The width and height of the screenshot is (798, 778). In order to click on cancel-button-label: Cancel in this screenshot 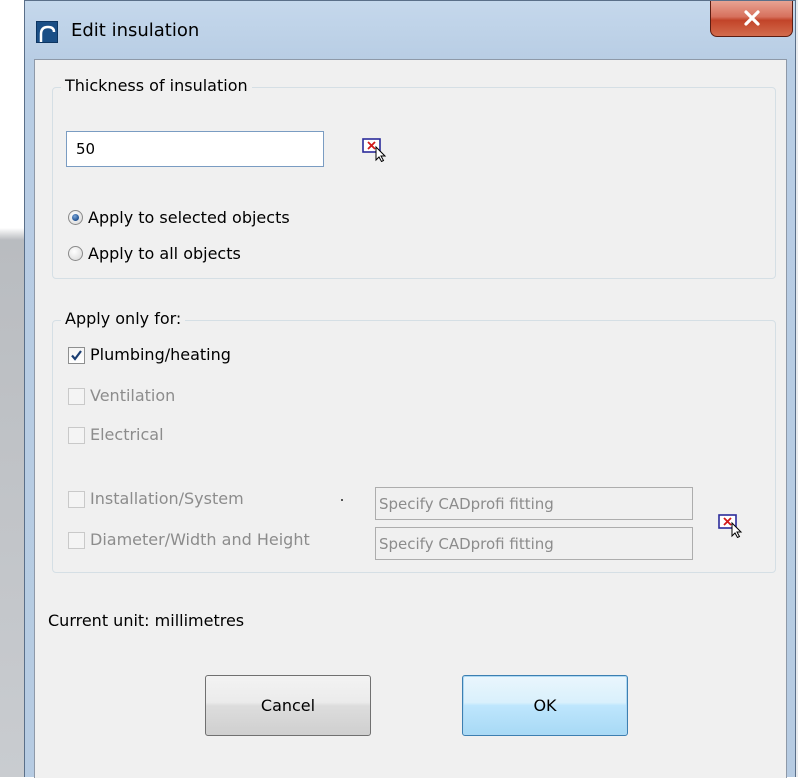, I will do `click(288, 705)`.